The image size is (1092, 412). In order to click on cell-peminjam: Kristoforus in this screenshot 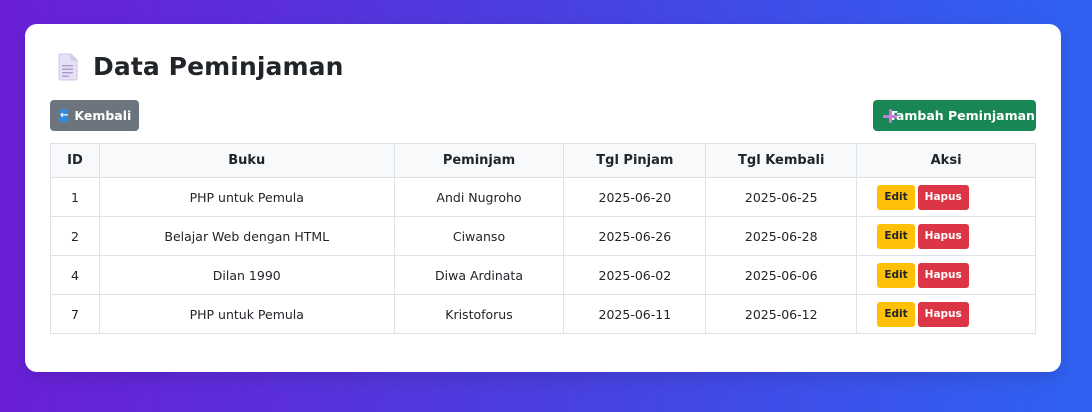, I will do `click(479, 314)`.